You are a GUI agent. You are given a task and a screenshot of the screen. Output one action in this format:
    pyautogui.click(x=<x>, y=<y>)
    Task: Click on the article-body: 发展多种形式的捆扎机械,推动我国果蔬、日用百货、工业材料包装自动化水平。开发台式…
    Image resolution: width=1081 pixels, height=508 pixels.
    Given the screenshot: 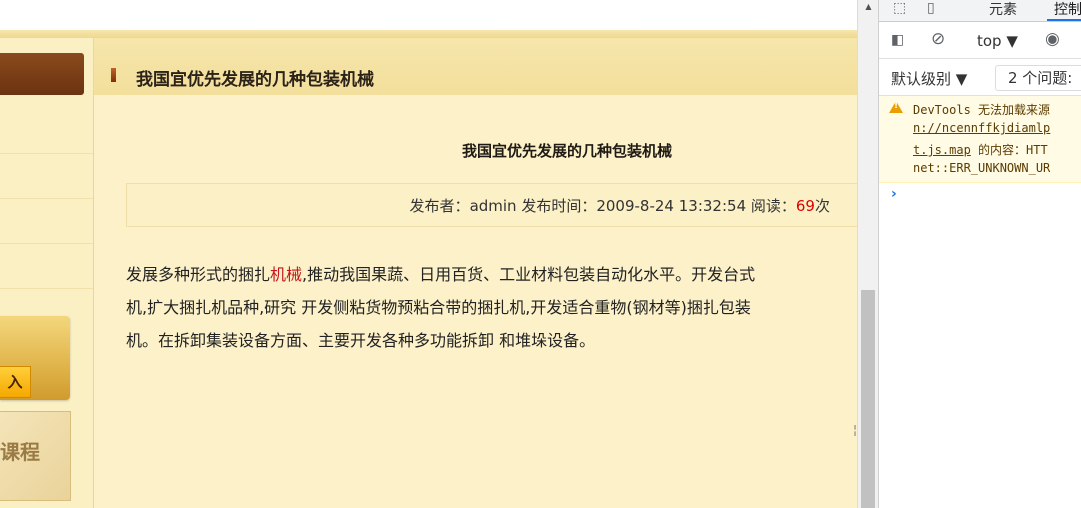 What is the action you would take?
    pyautogui.click(x=491, y=307)
    